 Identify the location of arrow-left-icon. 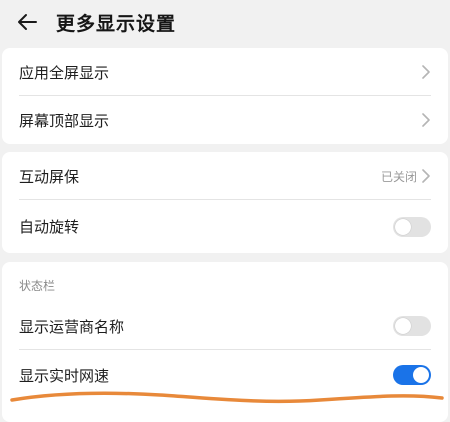
(27, 22).